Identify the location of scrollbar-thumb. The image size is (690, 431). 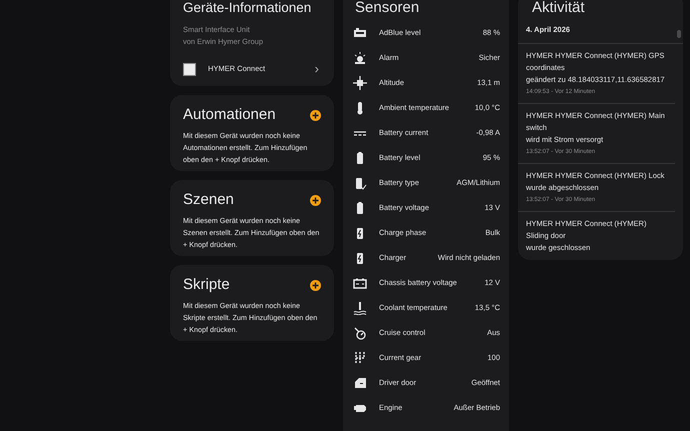
(679, 34).